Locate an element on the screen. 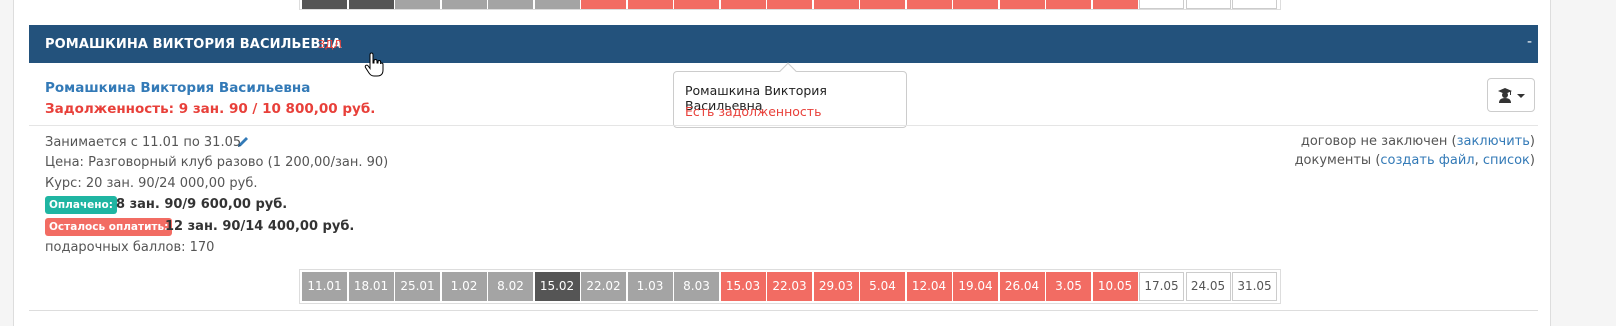 This screenshot has width=1616, height=326. documents-suffix: ) is located at coordinates (1532, 160).